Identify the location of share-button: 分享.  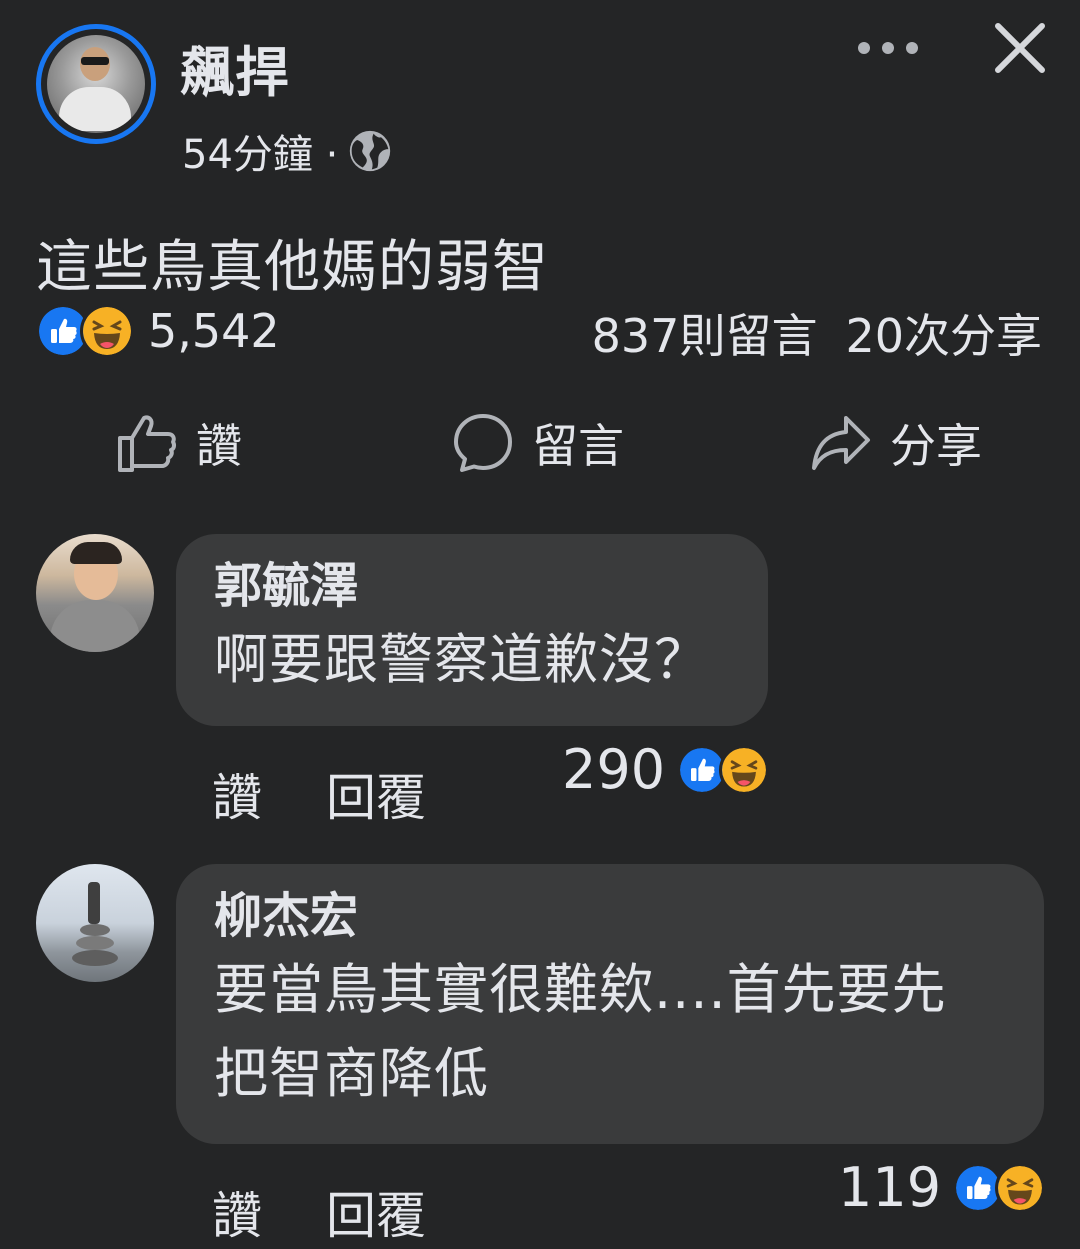
(896, 443).